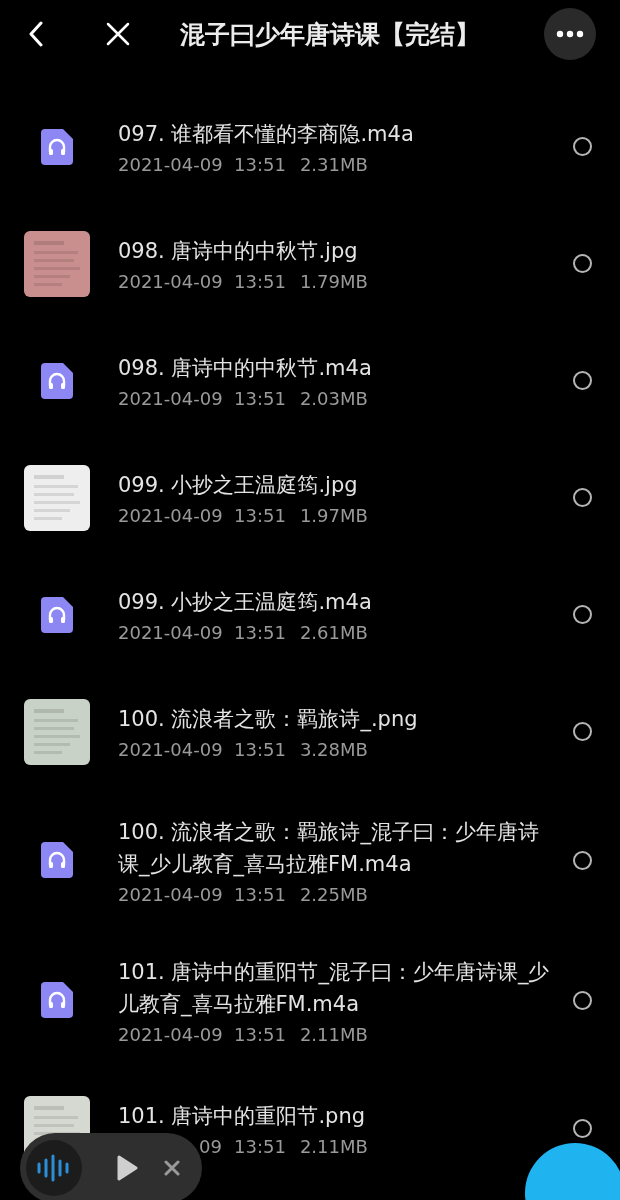 Image resolution: width=620 pixels, height=1200 pixels. I want to click on file-name: 100. 流浪者之歌：羁旅诗_.png, so click(335, 719).